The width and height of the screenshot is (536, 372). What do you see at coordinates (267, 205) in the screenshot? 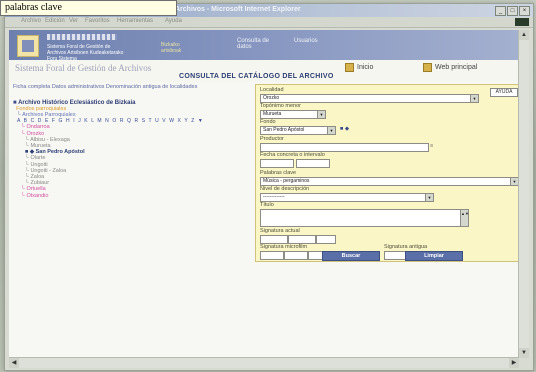
I see `titulo-label: Título` at bounding box center [267, 205].